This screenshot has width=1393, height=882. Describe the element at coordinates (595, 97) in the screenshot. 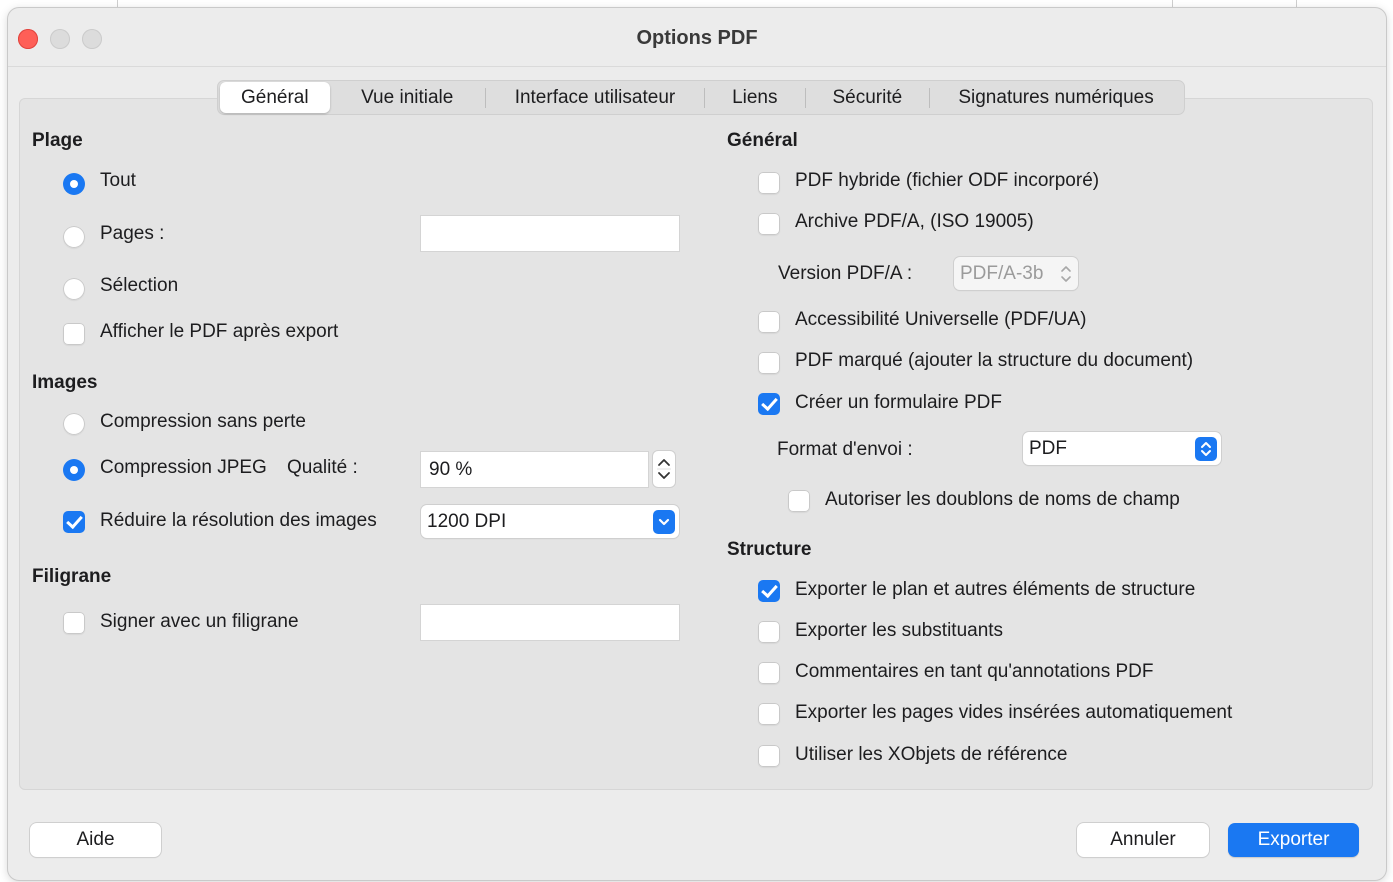

I see `tab-user-interface: Interface utilisateur` at that location.